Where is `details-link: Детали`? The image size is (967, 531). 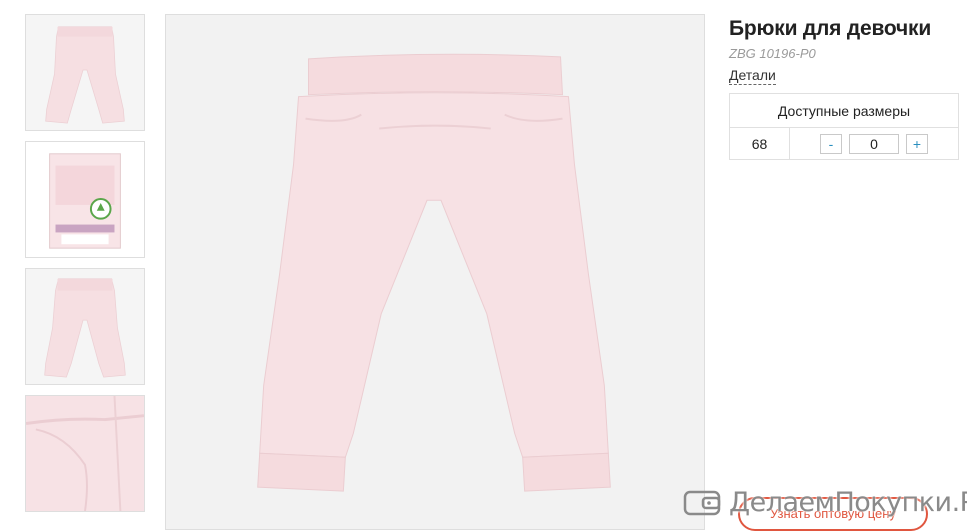 details-link: Детали is located at coordinates (752, 76).